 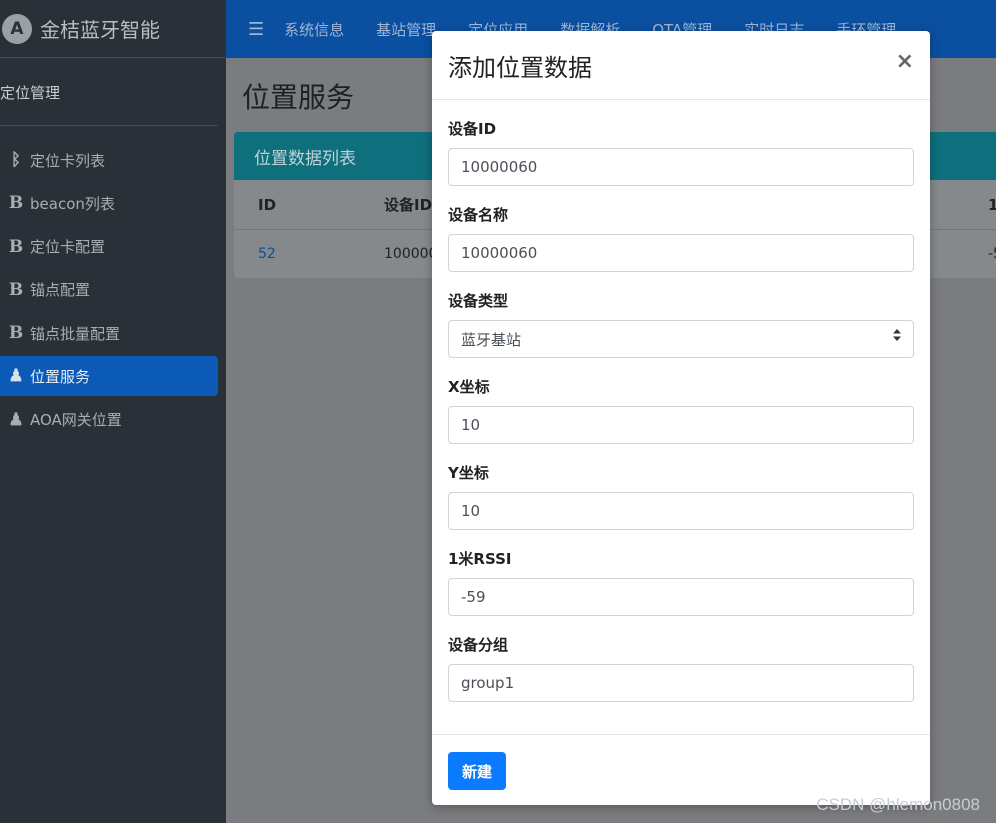 I want to click on sidebar-item-location-service: ♟ 位置服务, so click(x=109, y=376).